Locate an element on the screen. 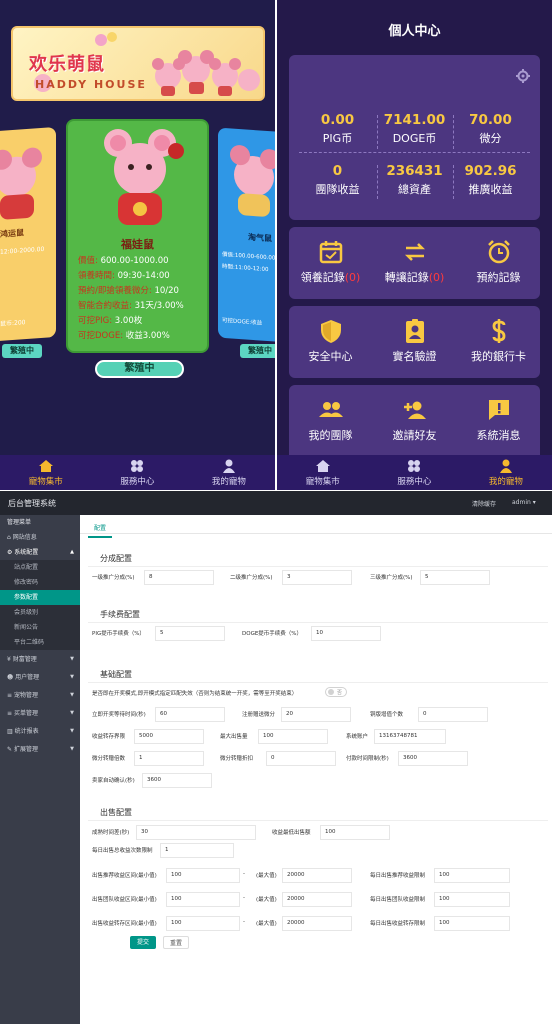 The image size is (552, 1024). instant-draw-toggle: 否 is located at coordinates (336, 692).